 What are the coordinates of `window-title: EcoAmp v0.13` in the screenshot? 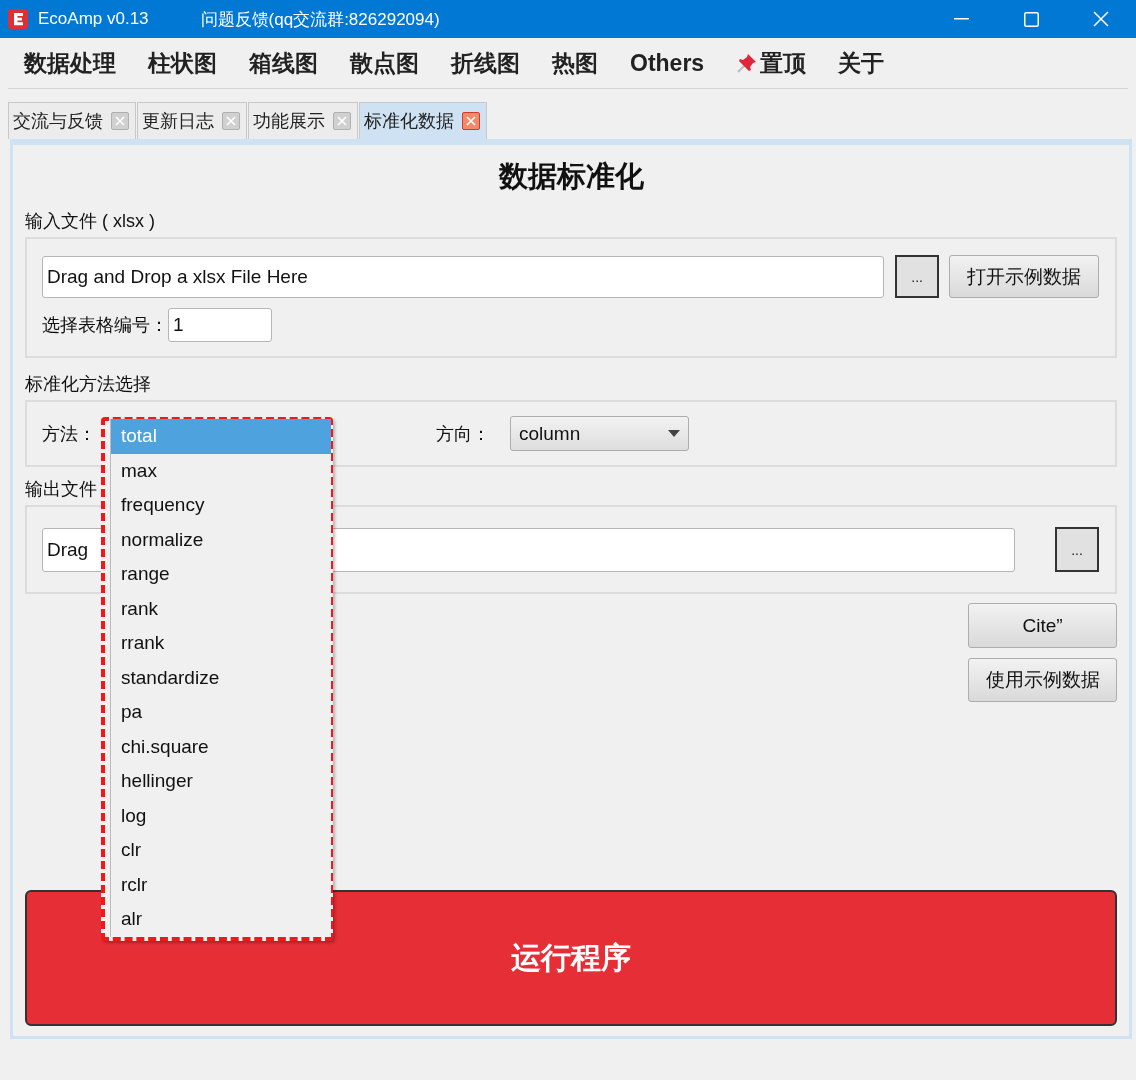 It's located at (93, 19).